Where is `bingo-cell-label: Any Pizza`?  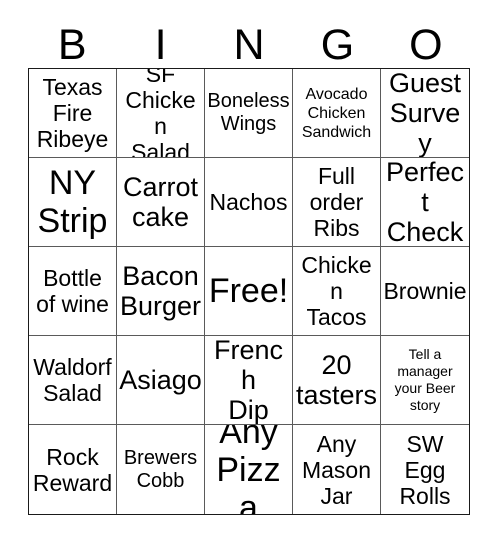 bingo-cell-label: Any Pizza is located at coordinates (248, 469).